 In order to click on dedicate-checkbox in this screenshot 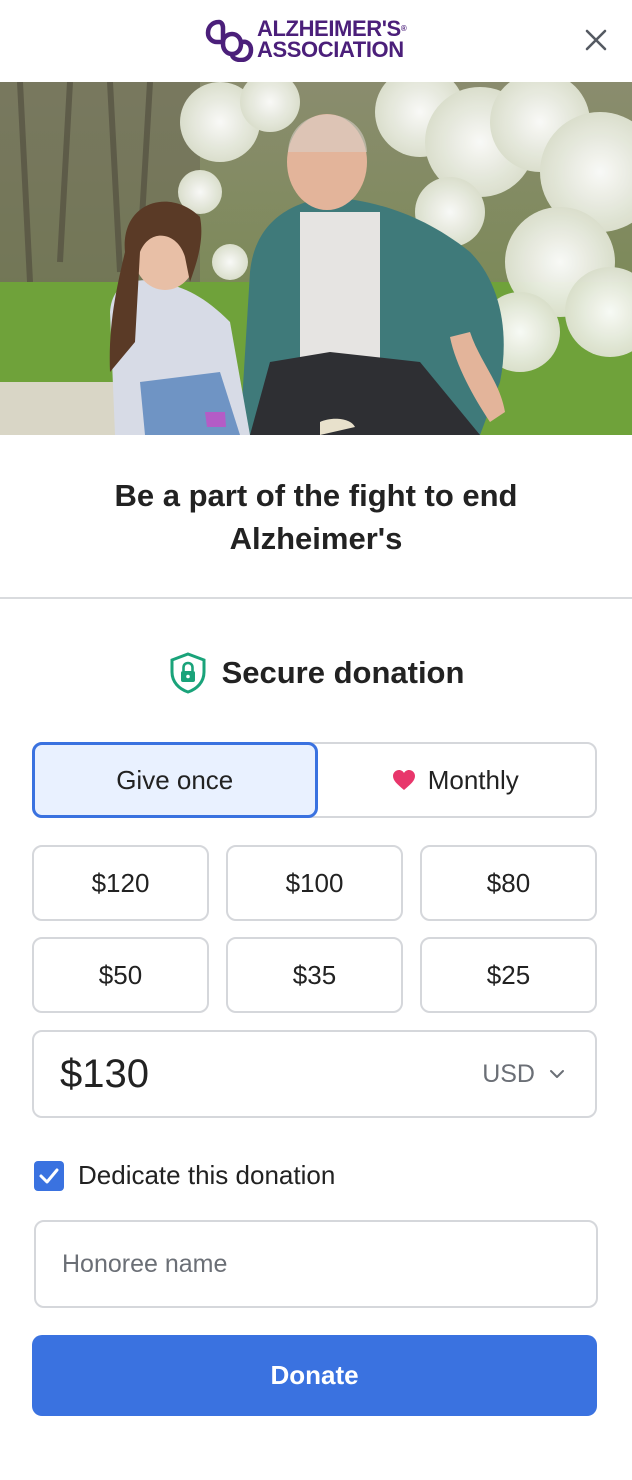, I will do `click(49, 1175)`.